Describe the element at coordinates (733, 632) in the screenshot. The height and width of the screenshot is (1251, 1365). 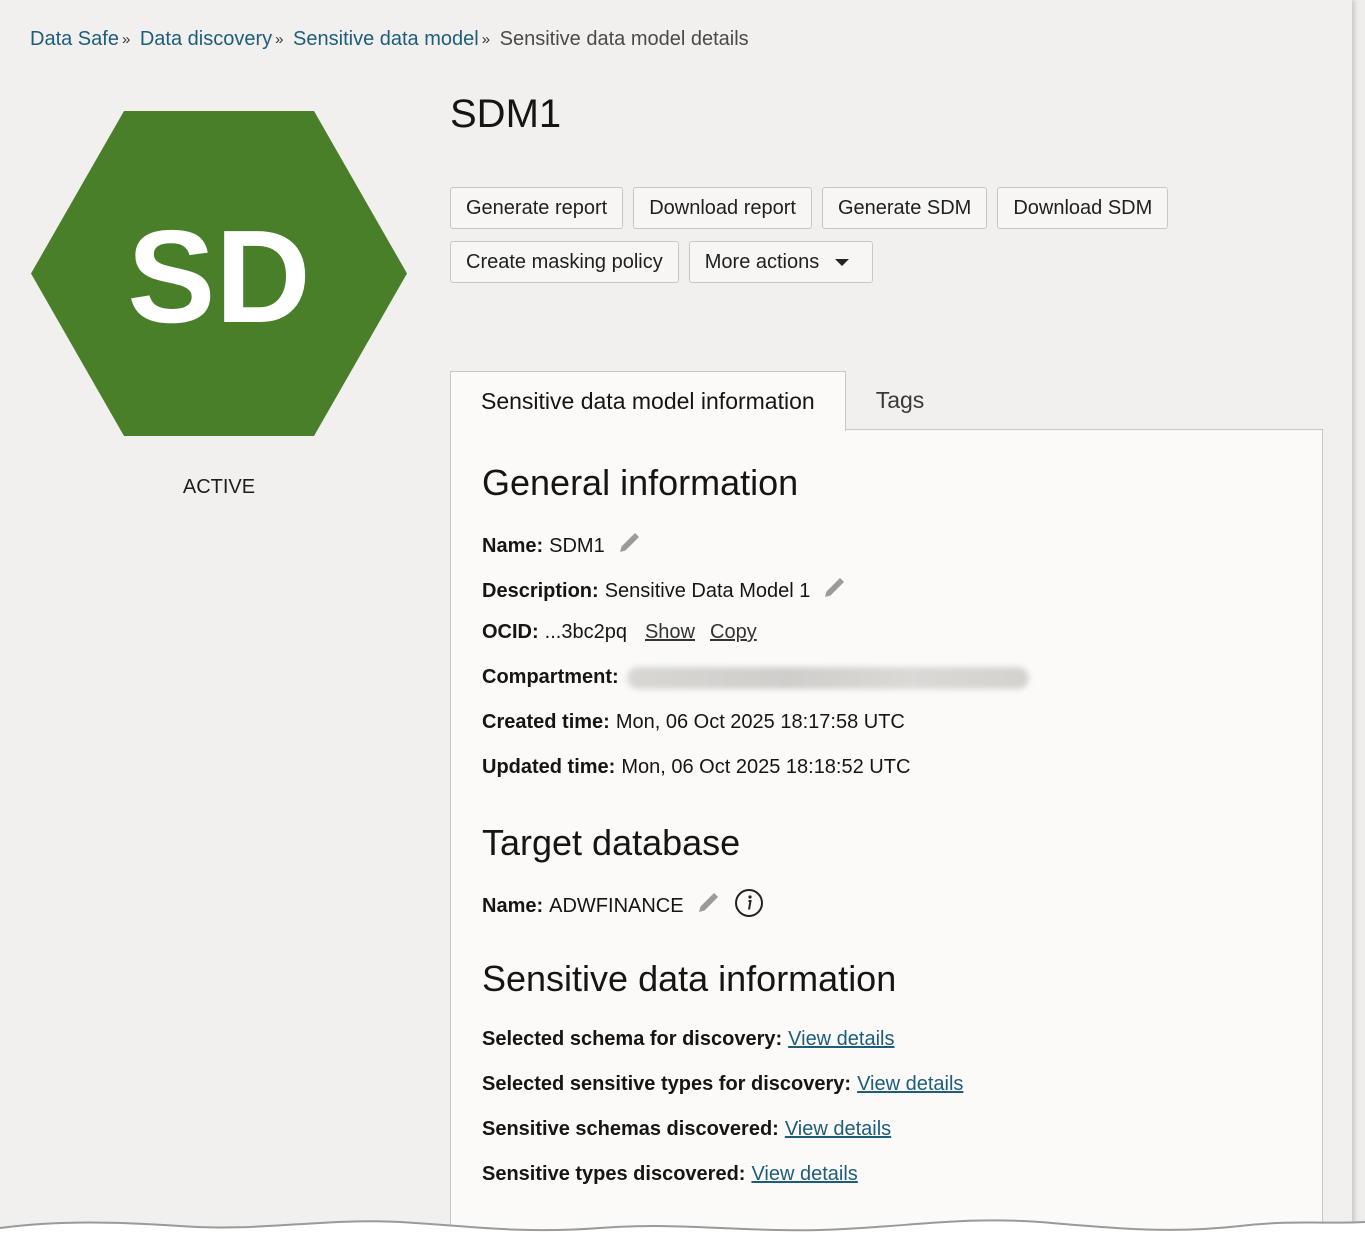
I see `ocid-copy-link: Copy` at that location.